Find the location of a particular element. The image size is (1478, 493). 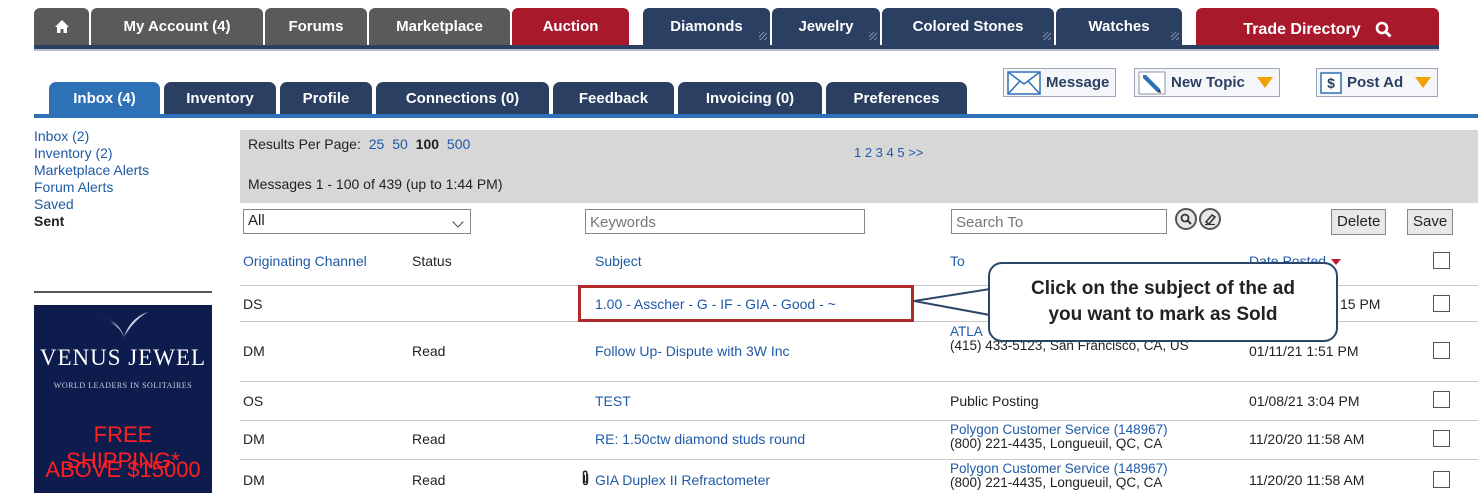

clear-search-button is located at coordinates (1210, 219).